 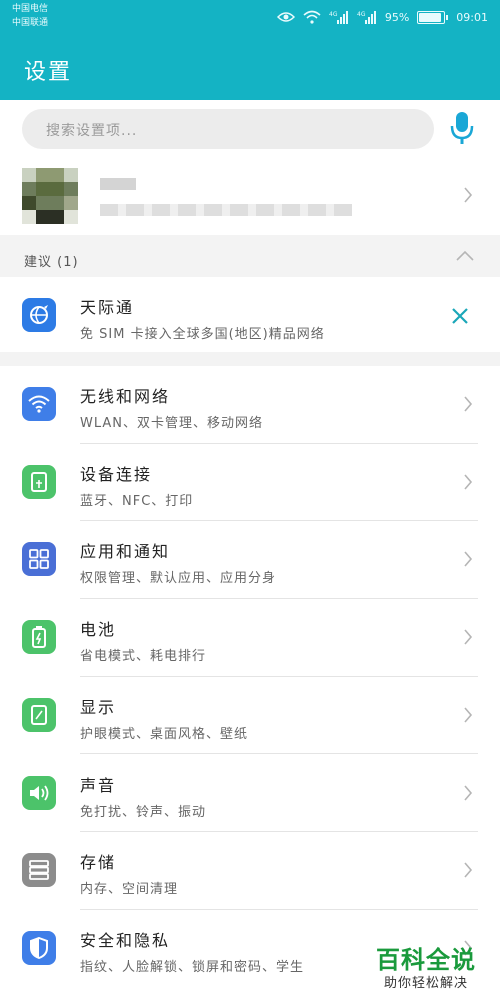 I want to click on cell-signal-2-icon: 4G, so click(x=366, y=17).